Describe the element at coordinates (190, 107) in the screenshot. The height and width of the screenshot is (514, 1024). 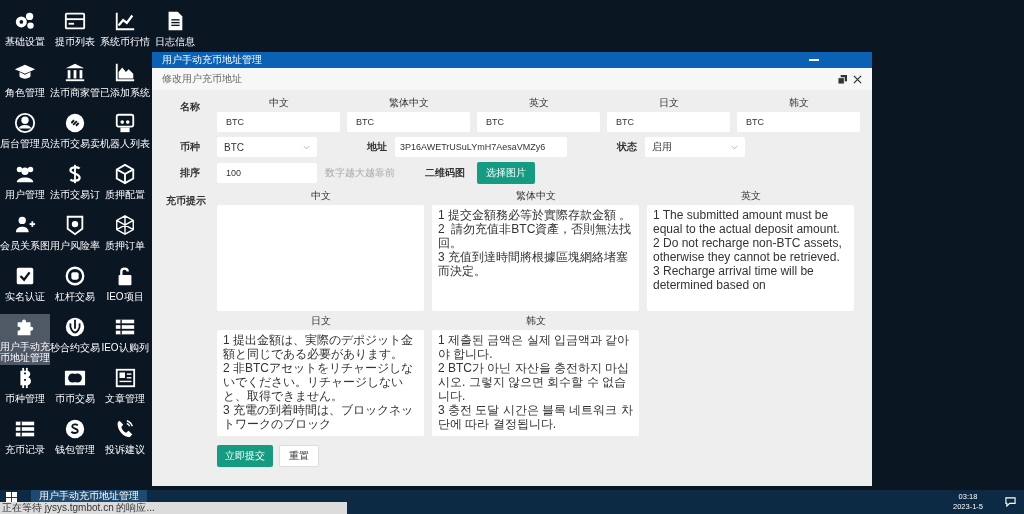
I see `field-label: 名称` at that location.